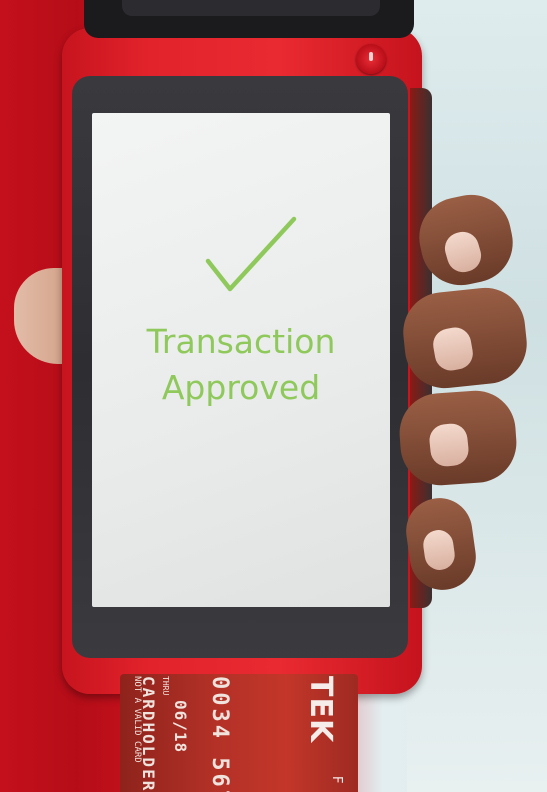 Image resolution: width=547 pixels, height=792 pixels. What do you see at coordinates (241, 387) in the screenshot?
I see `status-line-2: Approved` at bounding box center [241, 387].